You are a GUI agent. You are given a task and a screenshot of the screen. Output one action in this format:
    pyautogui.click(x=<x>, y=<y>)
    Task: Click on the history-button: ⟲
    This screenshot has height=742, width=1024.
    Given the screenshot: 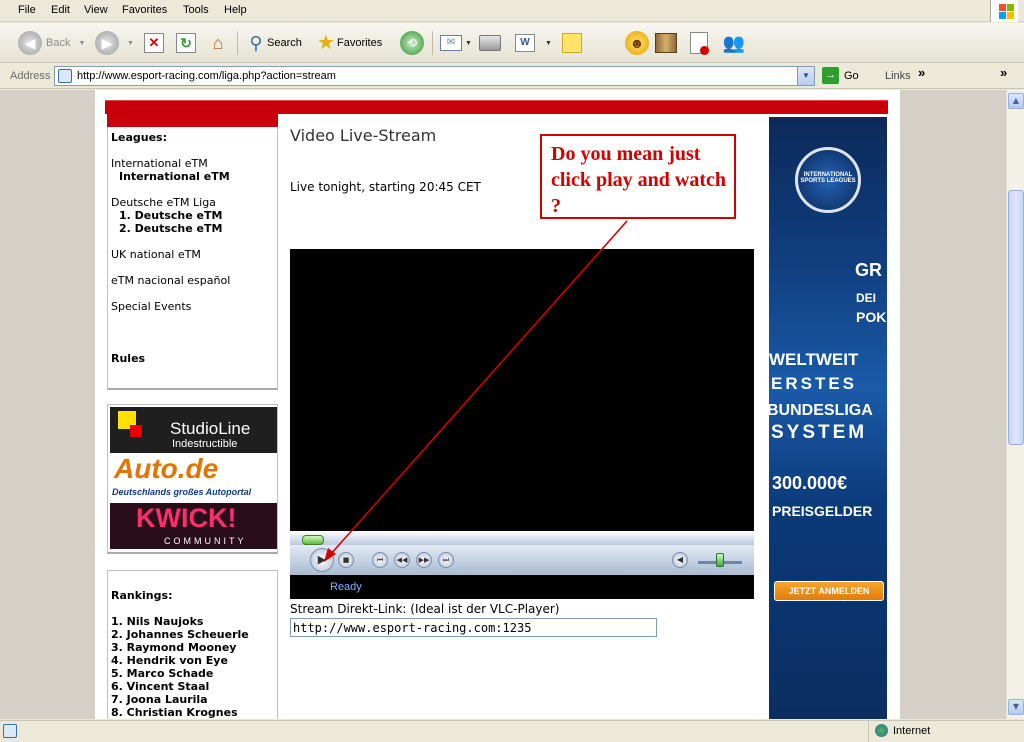 What is the action you would take?
    pyautogui.click(x=414, y=43)
    